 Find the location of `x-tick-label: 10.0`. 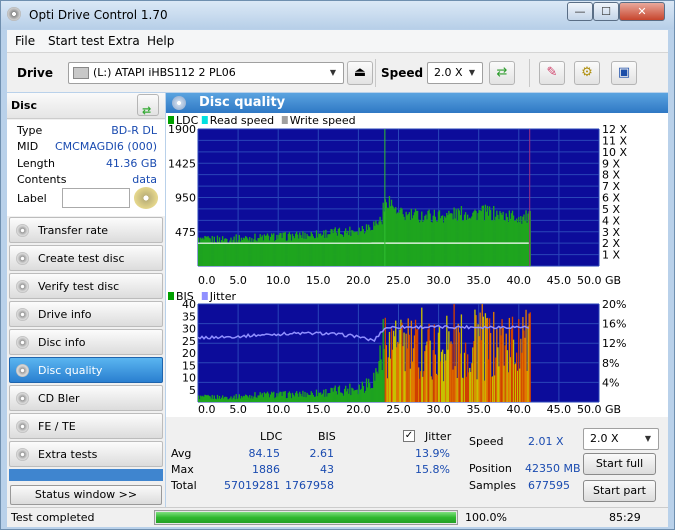

x-tick-label: 10.0 is located at coordinates (278, 280).